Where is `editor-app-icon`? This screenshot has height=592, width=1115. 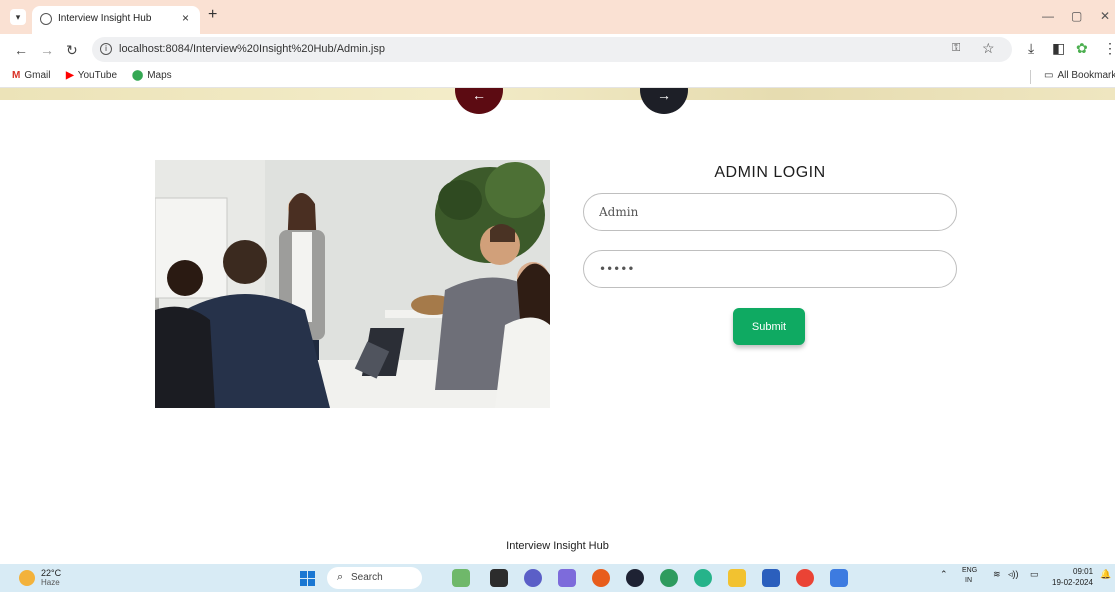 editor-app-icon is located at coordinates (839, 578).